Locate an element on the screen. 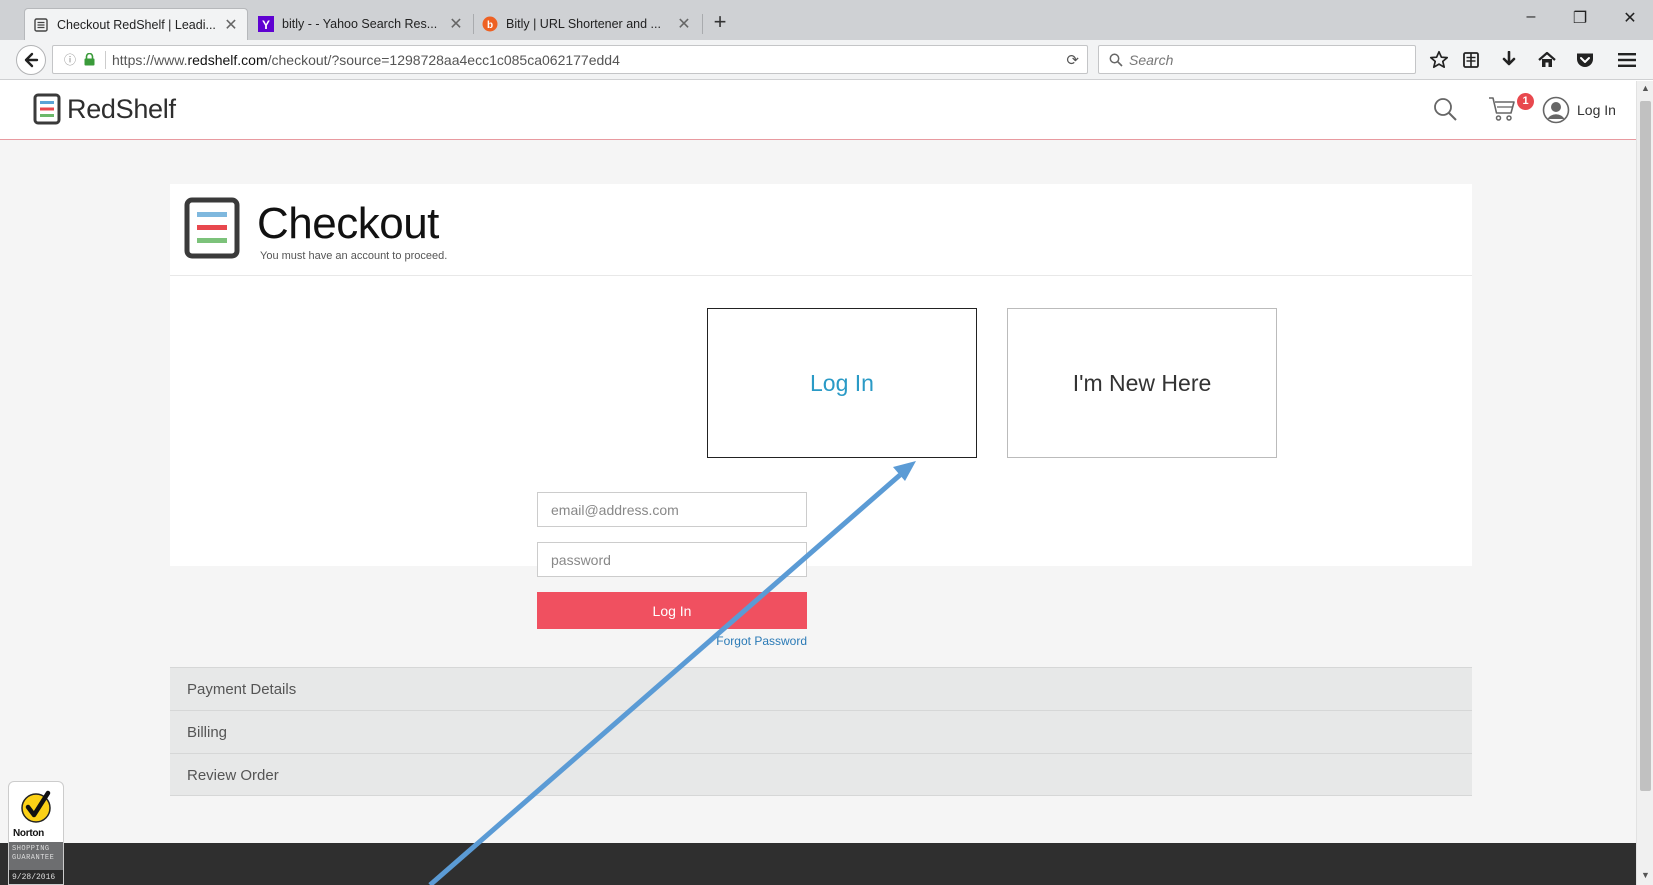 This screenshot has width=1653, height=885. password-field is located at coordinates (672, 559).